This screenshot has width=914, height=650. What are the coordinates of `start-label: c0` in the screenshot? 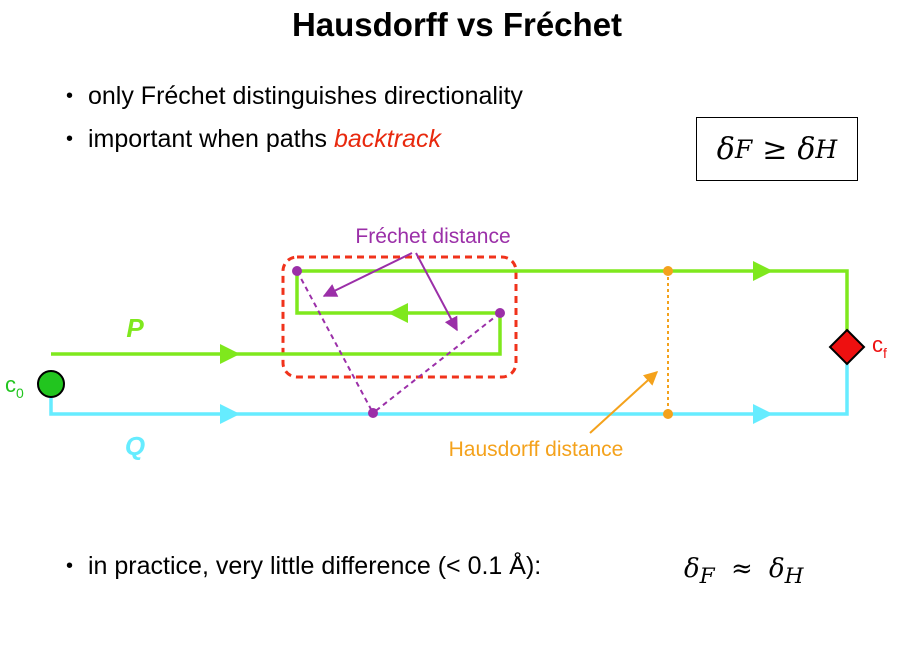 It's located at (14, 386).